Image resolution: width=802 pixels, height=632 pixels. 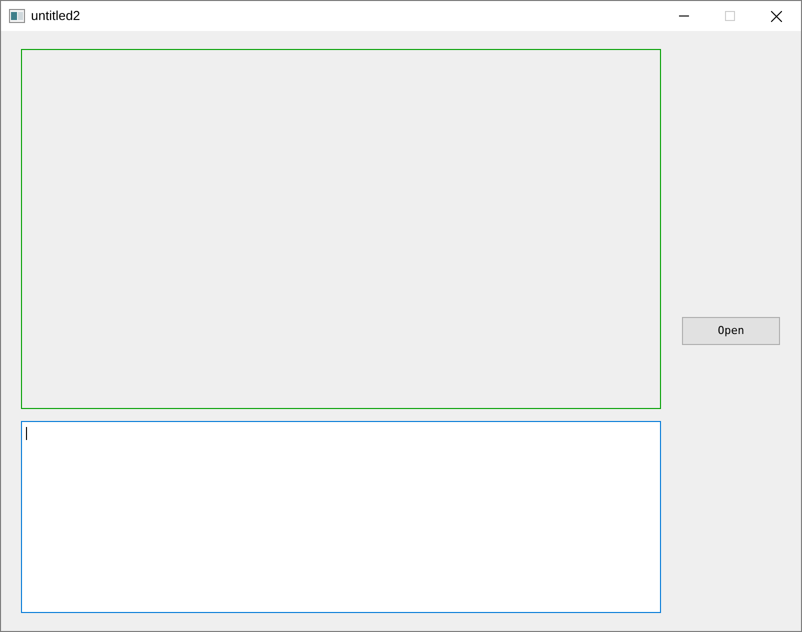 I want to click on close-icon, so click(x=776, y=16).